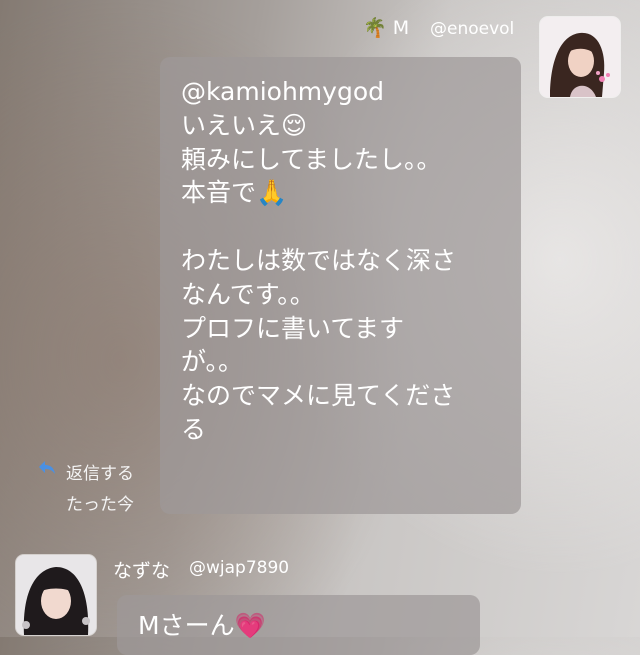 The width and height of the screenshot is (640, 655). Describe the element at coordinates (142, 571) in the screenshot. I see `author-name: なずな` at that location.